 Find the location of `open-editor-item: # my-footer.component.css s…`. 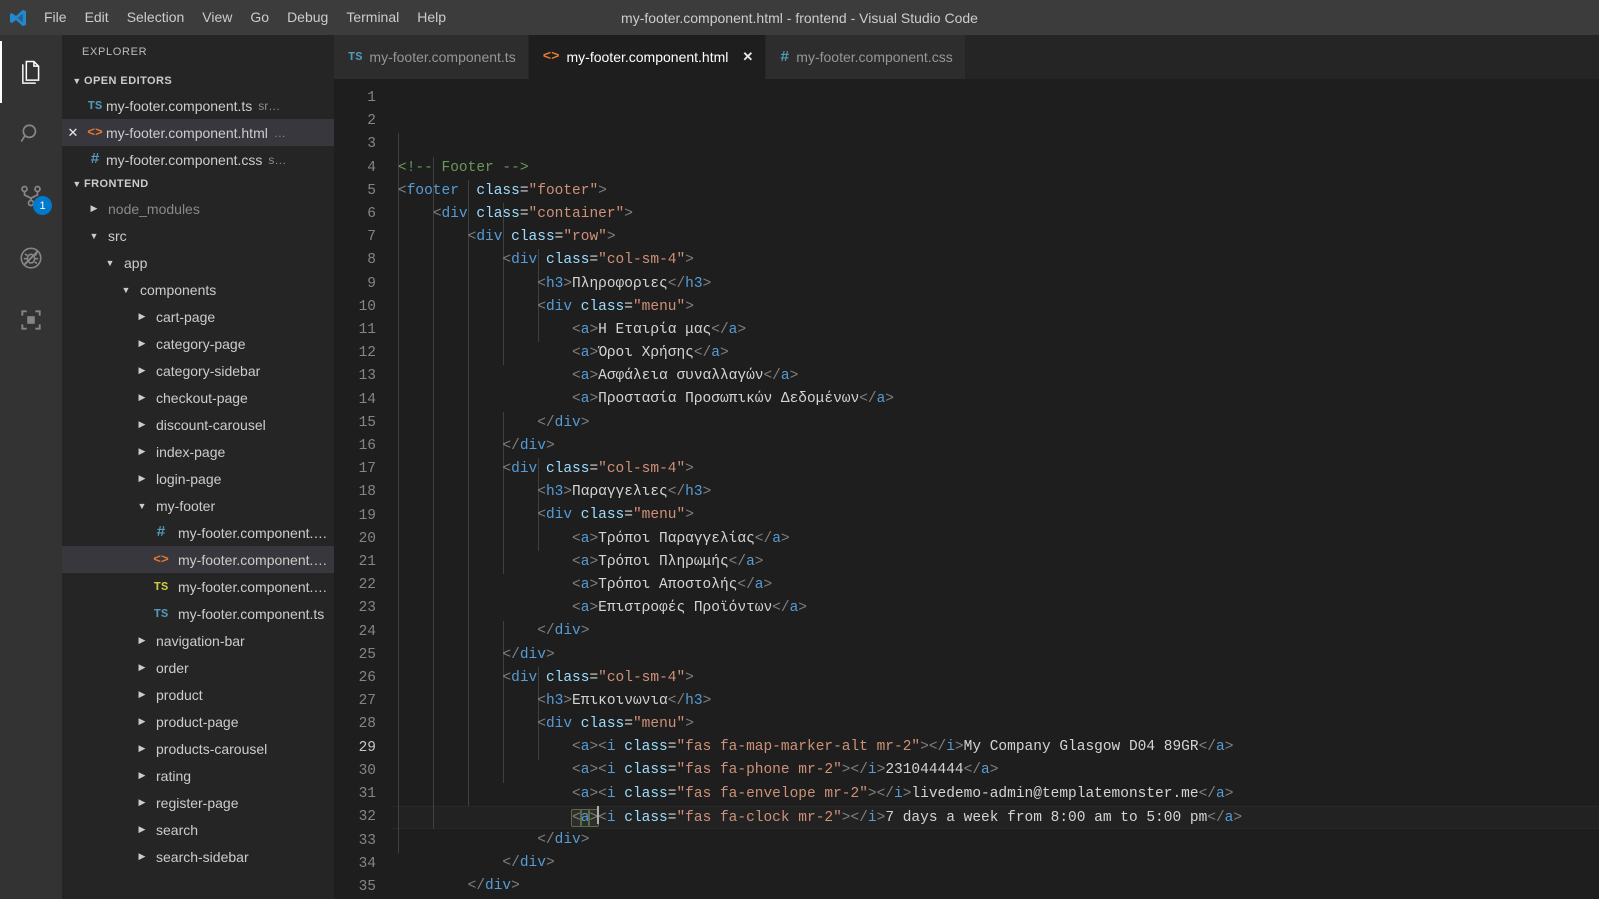

open-editor-item: # my-footer.component.css s… is located at coordinates (198, 159).